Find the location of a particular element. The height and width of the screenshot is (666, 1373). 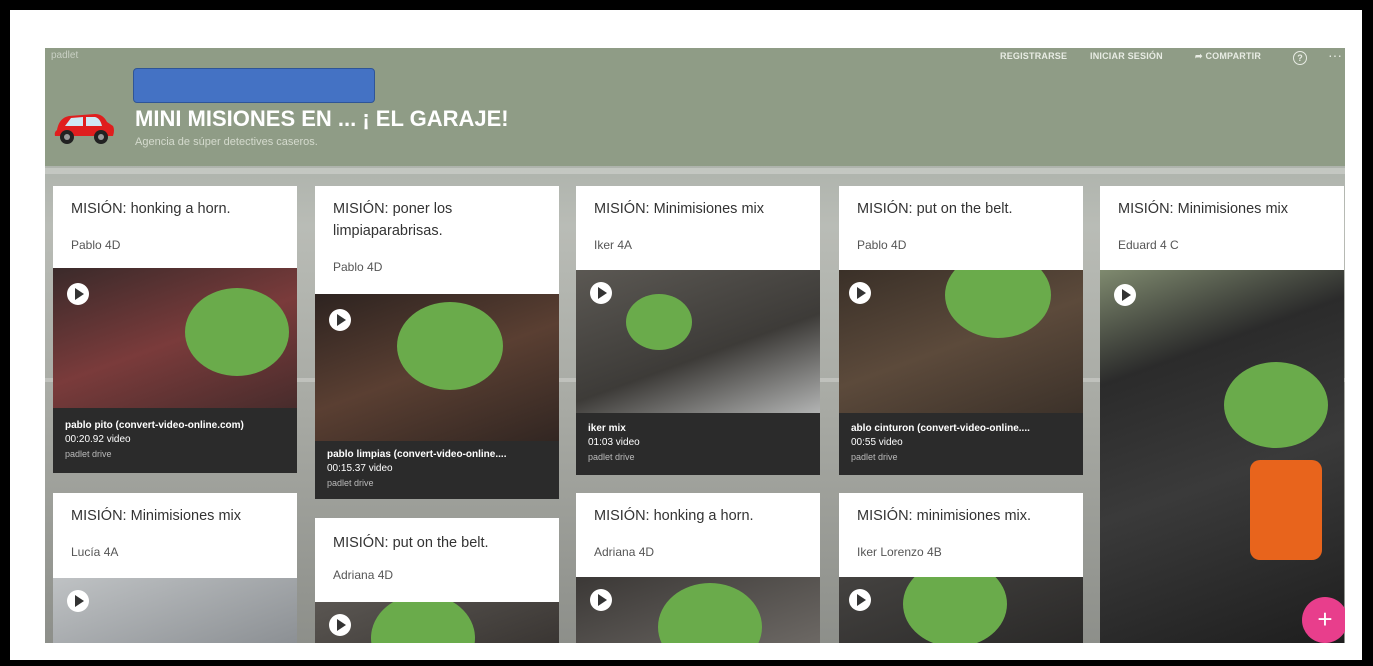

post-card: MISIÓN: put on the belt. Pablo 4D is located at coordinates (961, 228).